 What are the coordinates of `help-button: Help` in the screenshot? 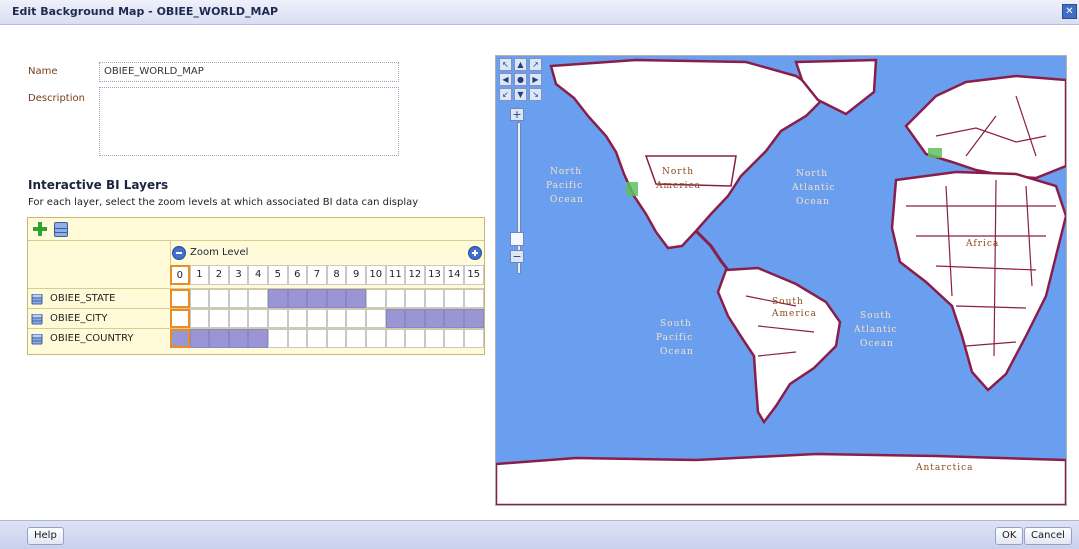 It's located at (45, 536).